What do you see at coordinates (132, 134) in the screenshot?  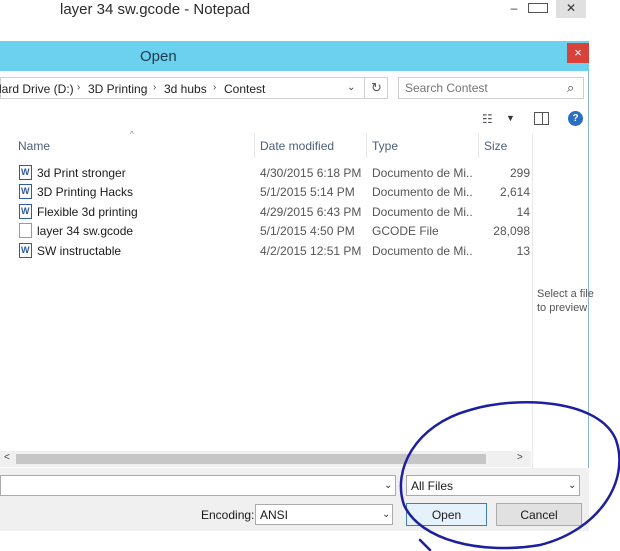 I see `sort-arrow-icon: ^` at bounding box center [132, 134].